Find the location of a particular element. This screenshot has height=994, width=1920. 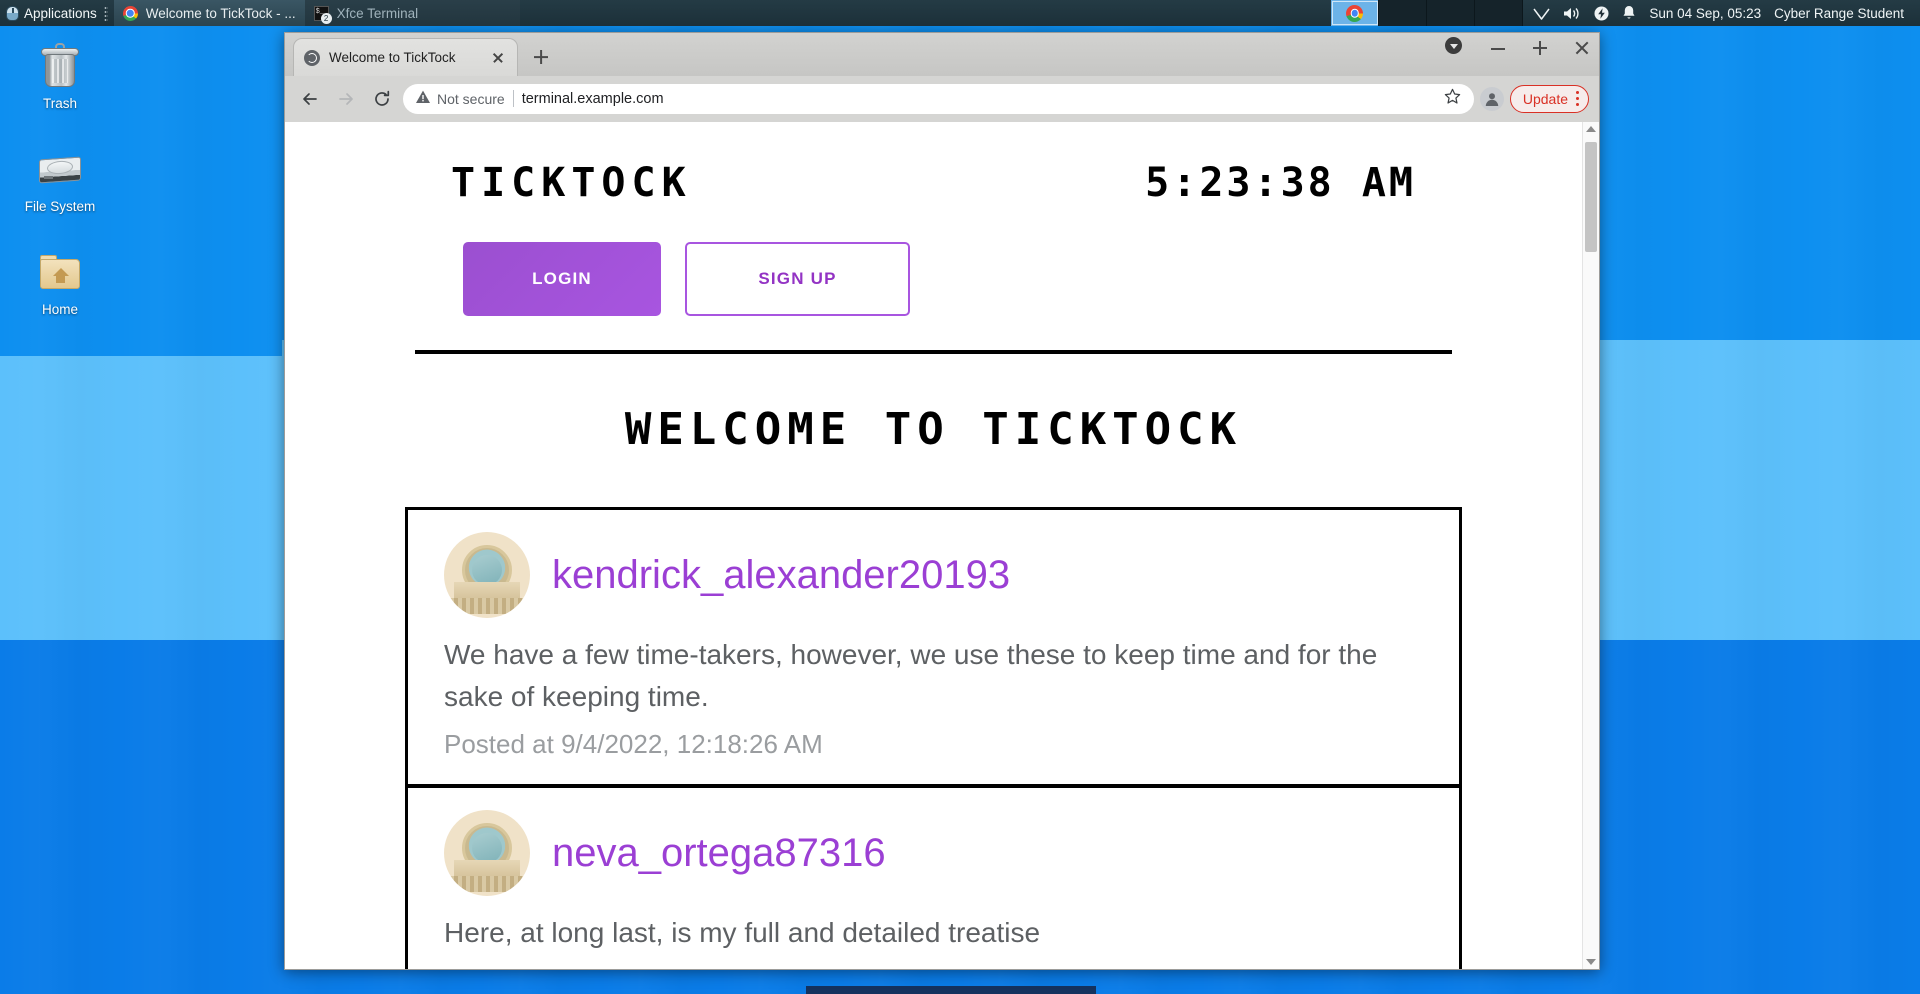

trash-icon is located at coordinates (60, 66).